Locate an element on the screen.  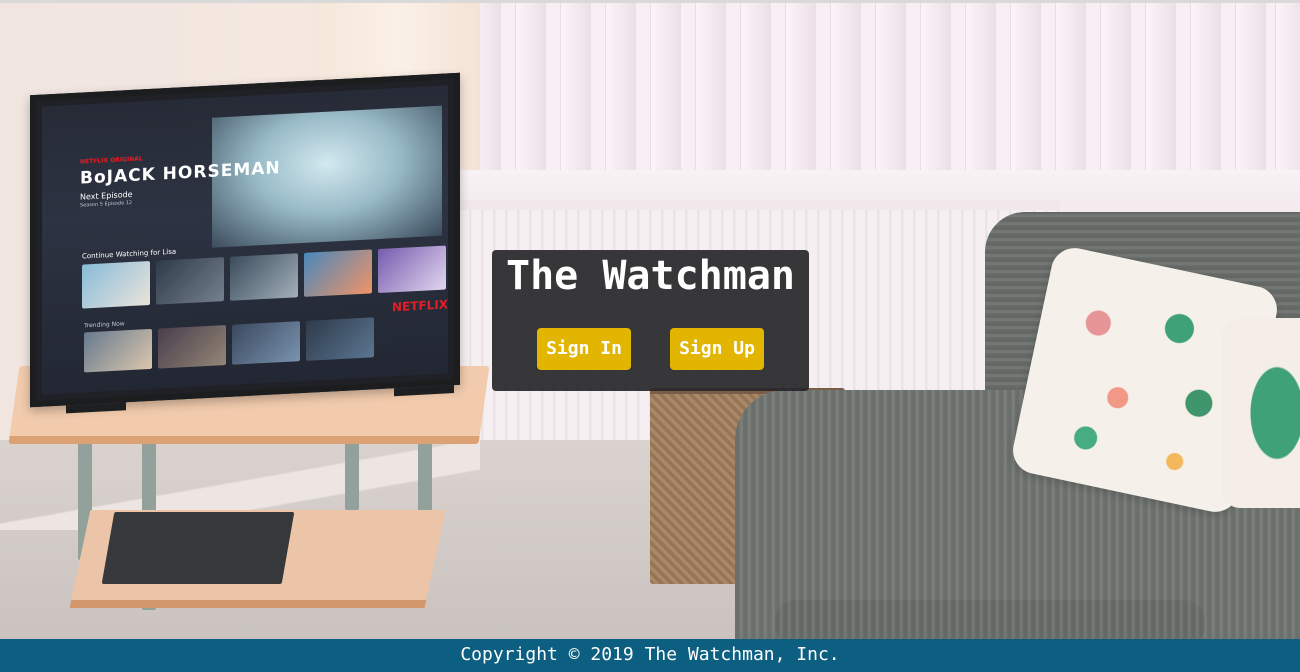
sign-in-button: Sign In is located at coordinates (584, 349).